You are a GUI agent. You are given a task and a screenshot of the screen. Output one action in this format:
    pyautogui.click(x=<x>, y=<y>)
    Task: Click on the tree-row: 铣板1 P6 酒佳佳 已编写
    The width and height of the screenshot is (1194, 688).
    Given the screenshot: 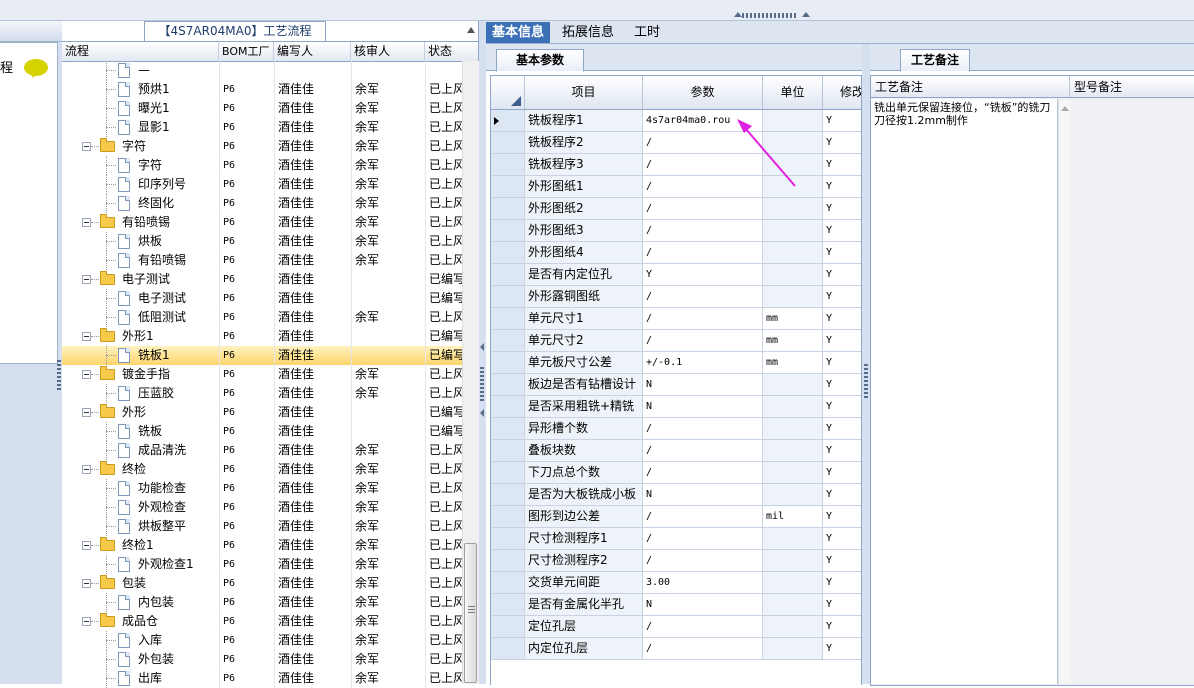 What is the action you would take?
    pyautogui.click(x=262, y=355)
    